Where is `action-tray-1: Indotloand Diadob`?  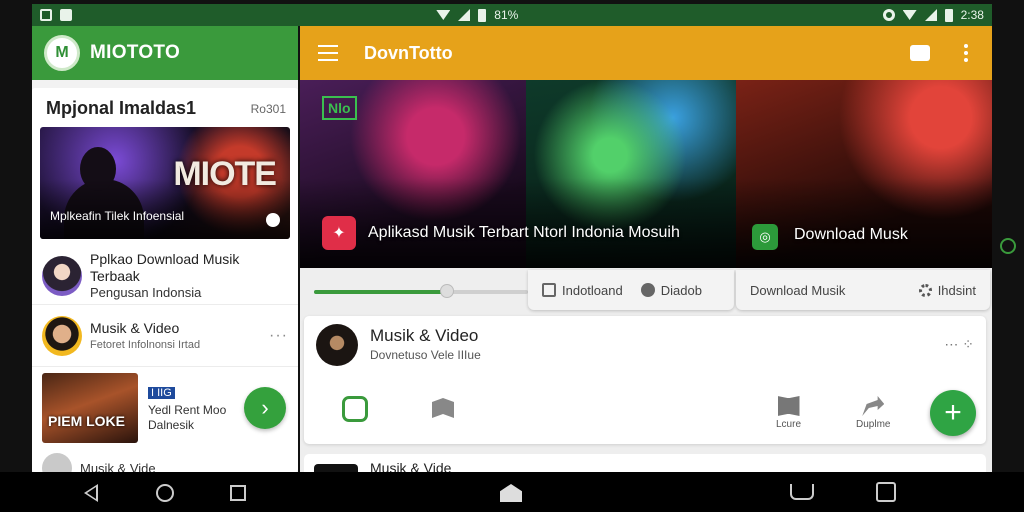 action-tray-1: Indotloand Diadob is located at coordinates (631, 290).